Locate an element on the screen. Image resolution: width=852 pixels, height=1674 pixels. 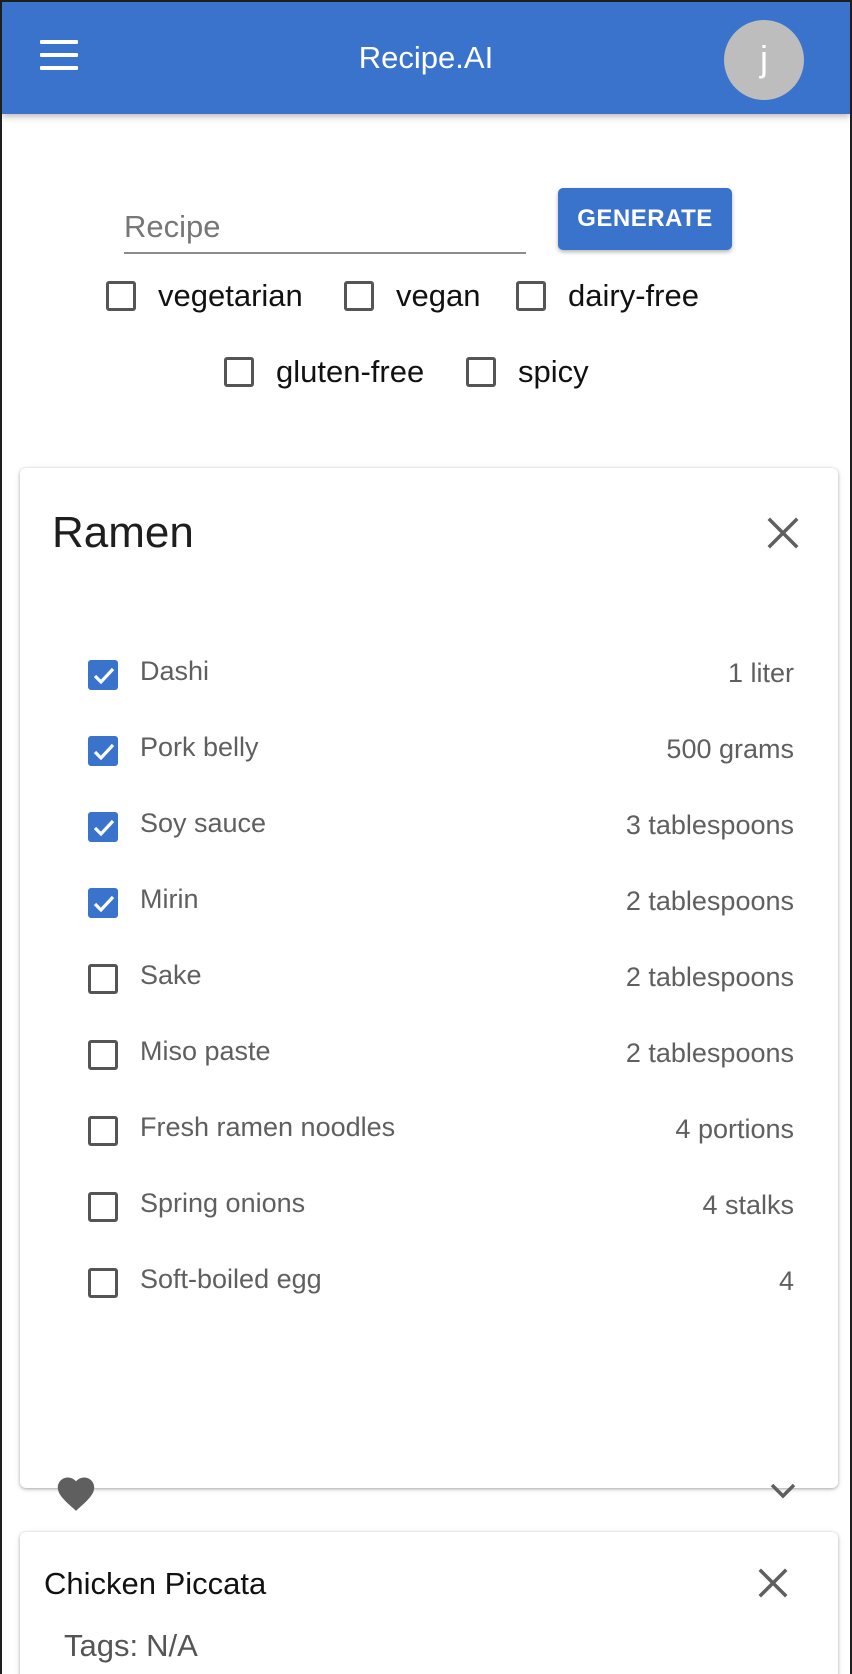
filter-label: dairy-free is located at coordinates (633, 295).